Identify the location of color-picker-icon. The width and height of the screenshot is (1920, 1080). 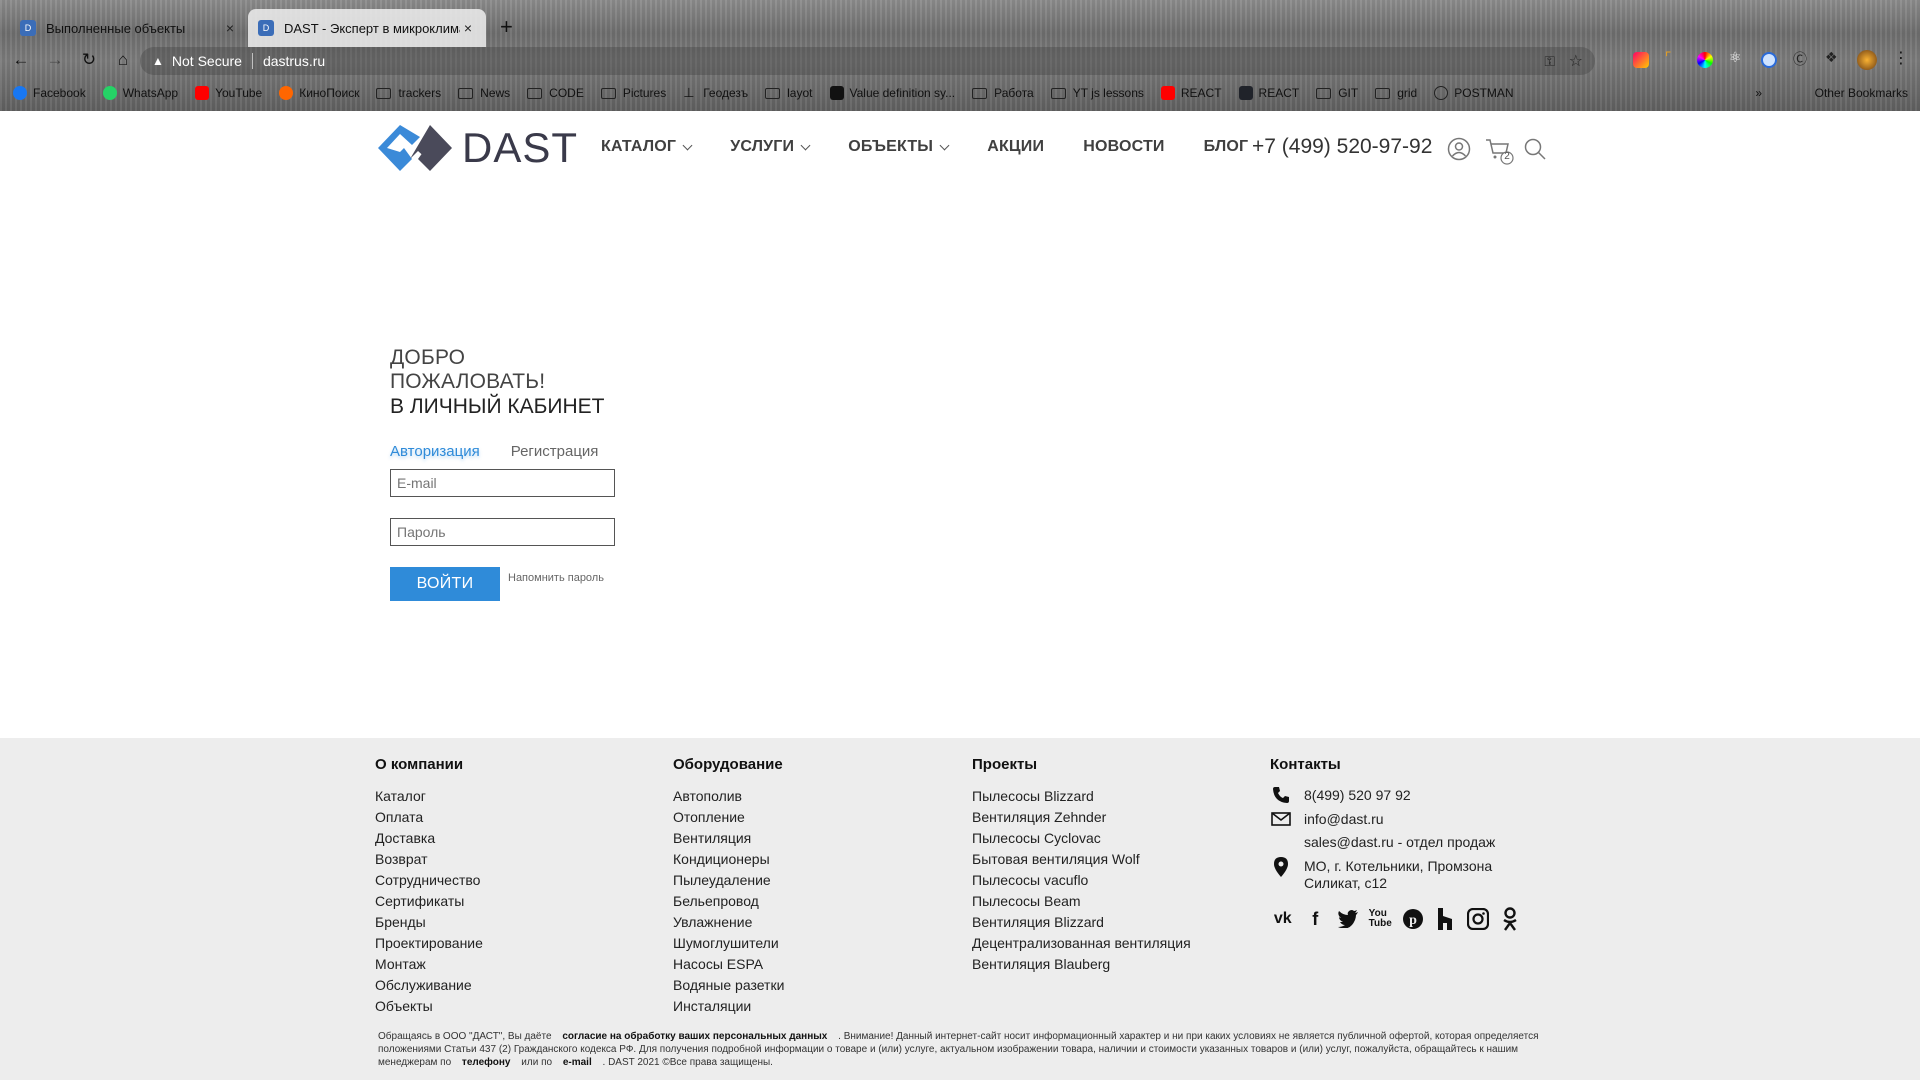
(1705, 60).